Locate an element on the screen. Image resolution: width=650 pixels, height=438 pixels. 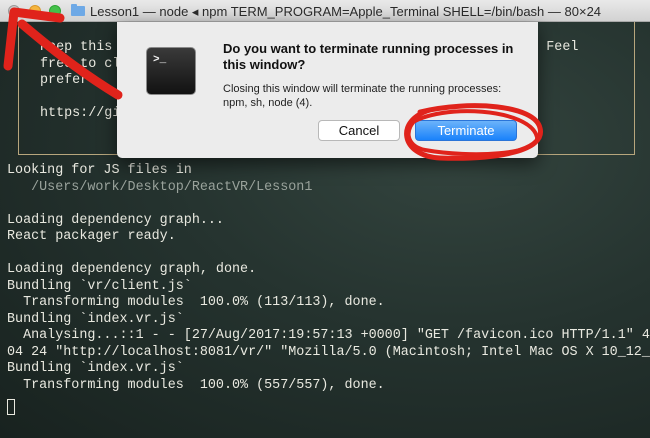
terminal-line: Looking for JS files in is located at coordinates (99, 170).